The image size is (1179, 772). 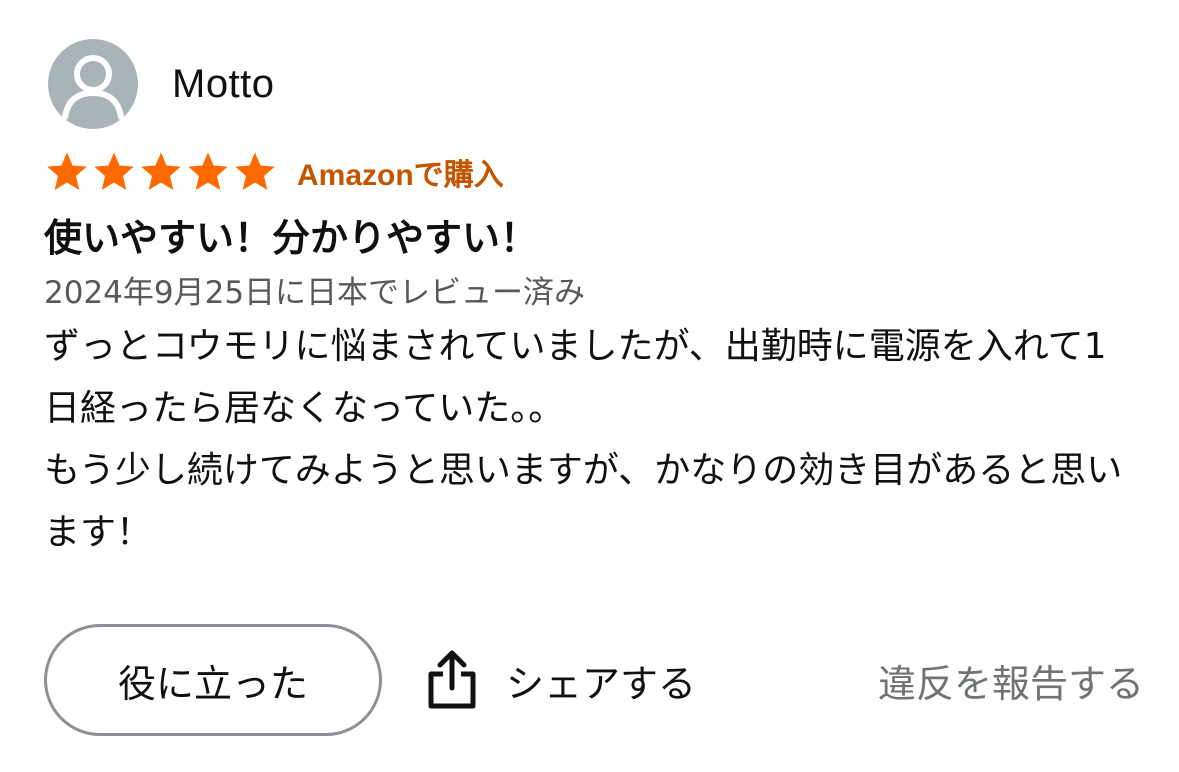 What do you see at coordinates (601, 683) in the screenshot?
I see `share-label: シェアする` at bounding box center [601, 683].